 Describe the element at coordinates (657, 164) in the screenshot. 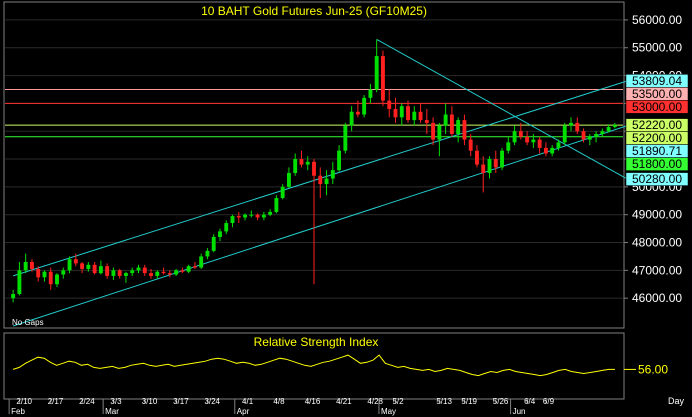

I see `price-level-label: 51800.00` at that location.